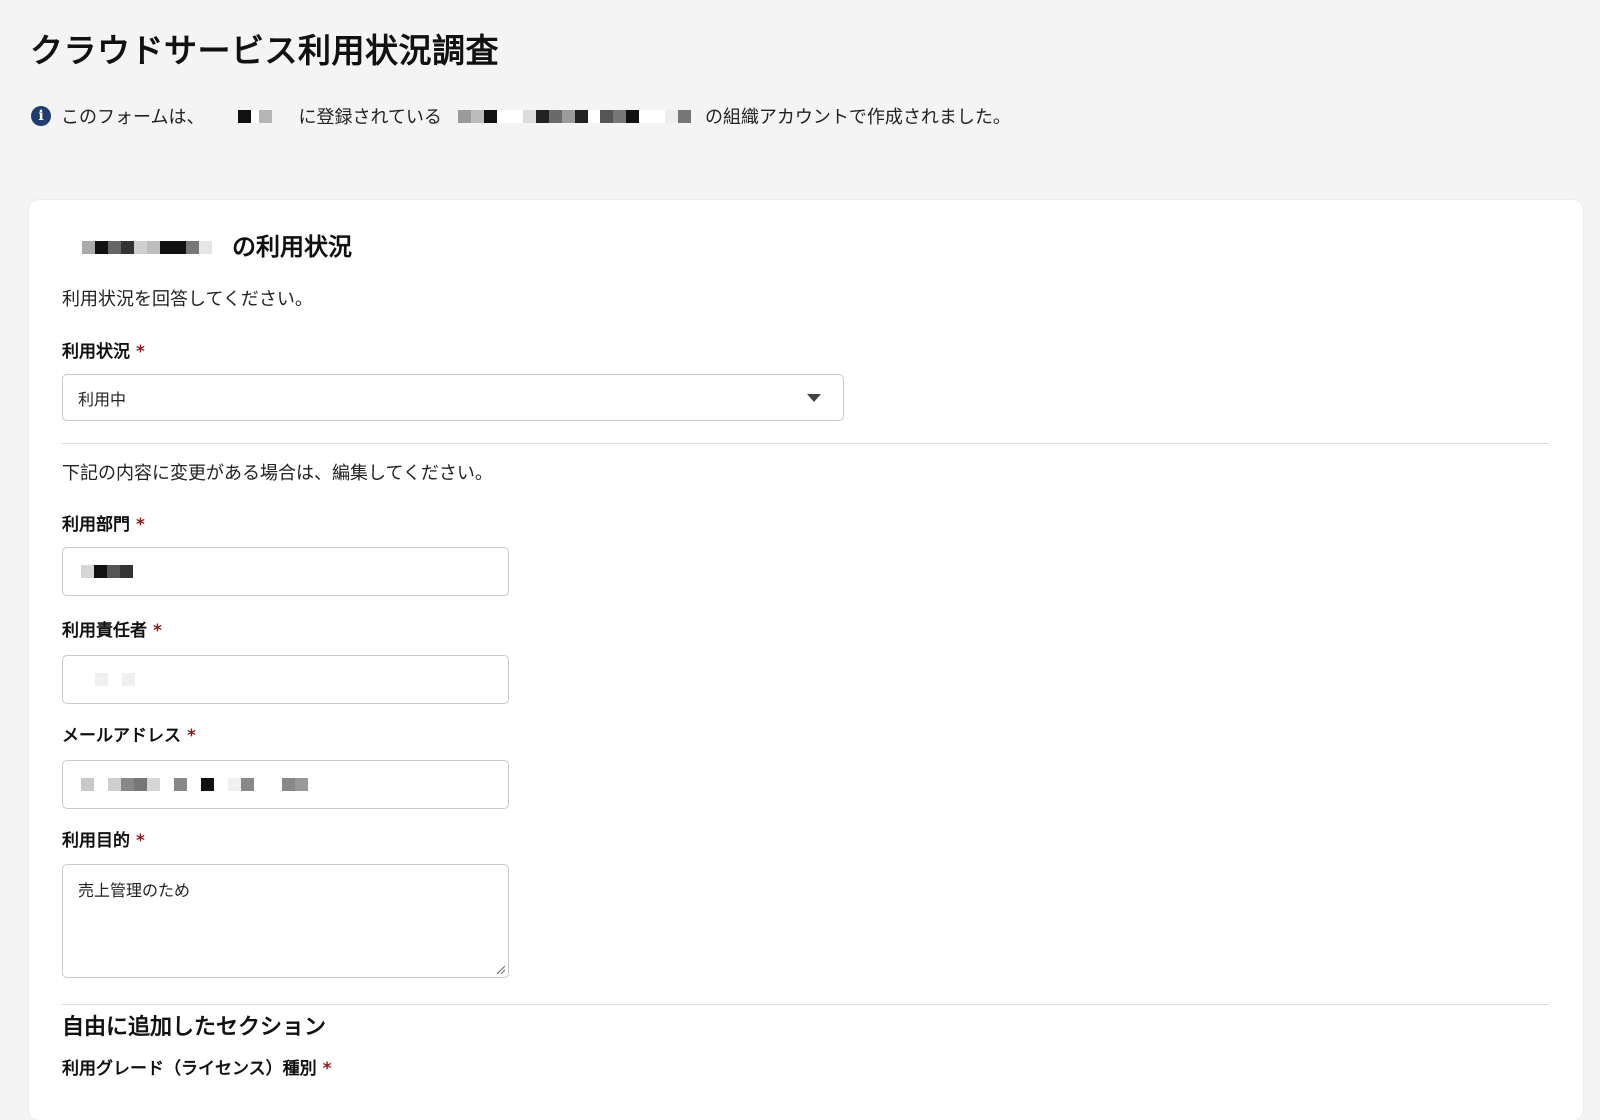 The image size is (1600, 1120). I want to click on redacted-department-value, so click(107, 571).